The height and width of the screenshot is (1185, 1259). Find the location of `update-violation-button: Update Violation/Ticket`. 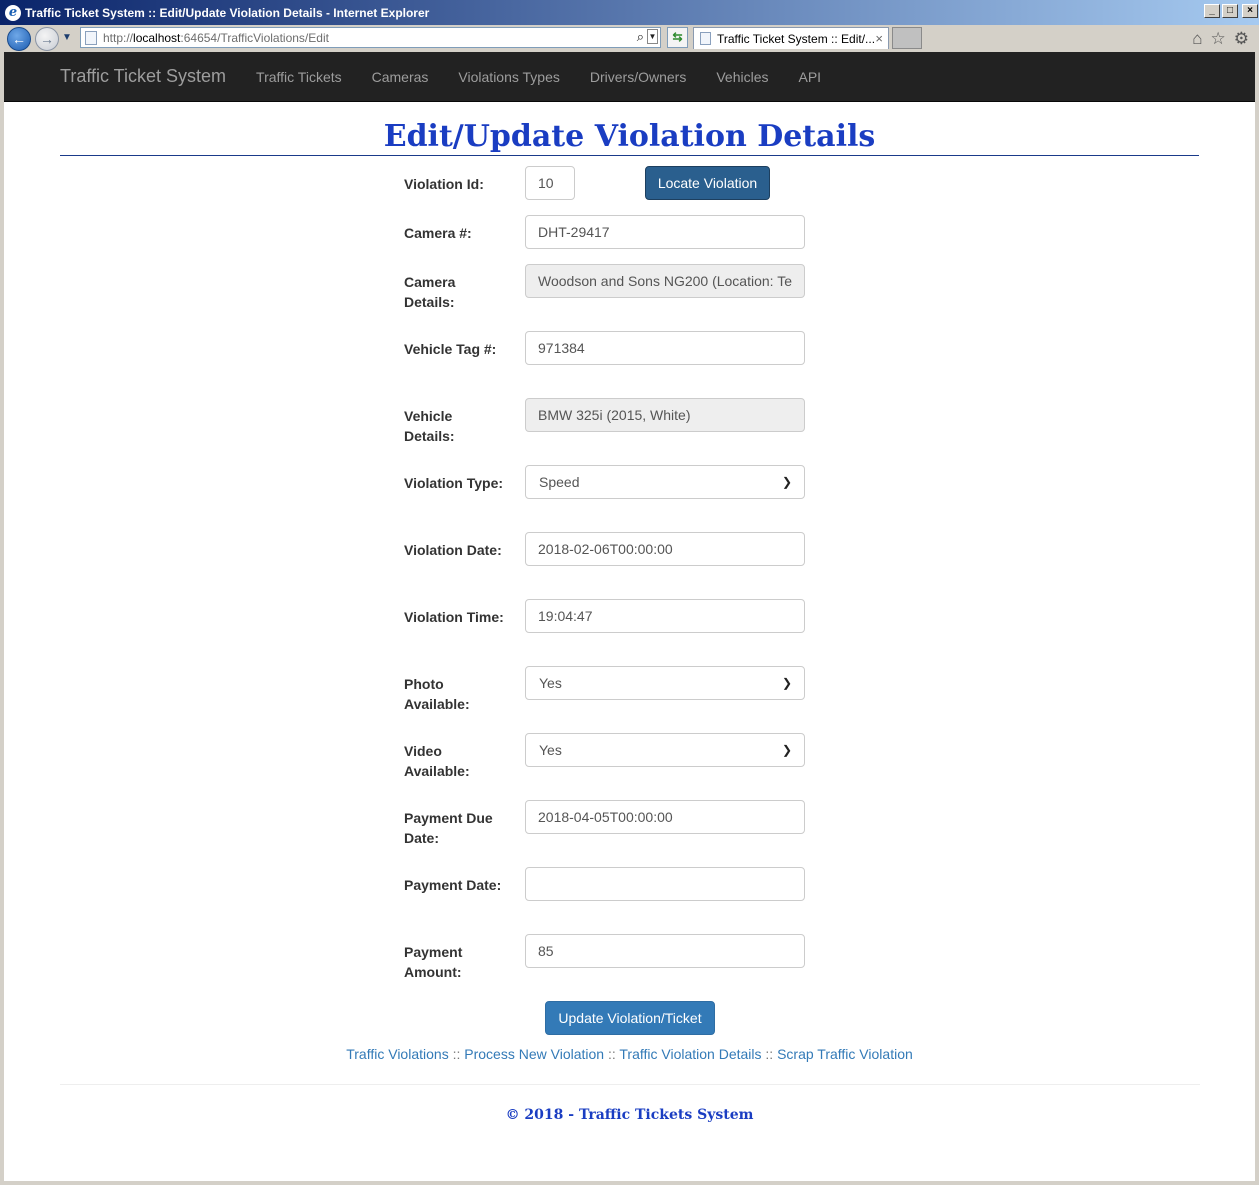

update-violation-button: Update Violation/Ticket is located at coordinates (630, 1018).